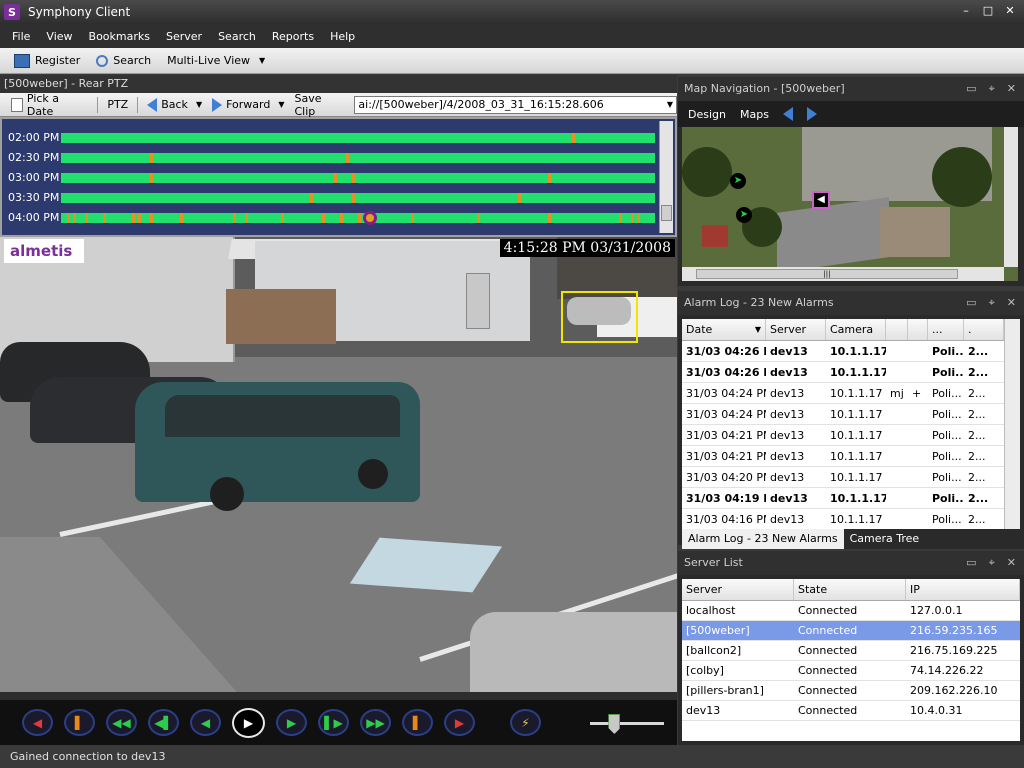  Describe the element at coordinates (237, 36) in the screenshot. I see `menu-search: Search` at that location.